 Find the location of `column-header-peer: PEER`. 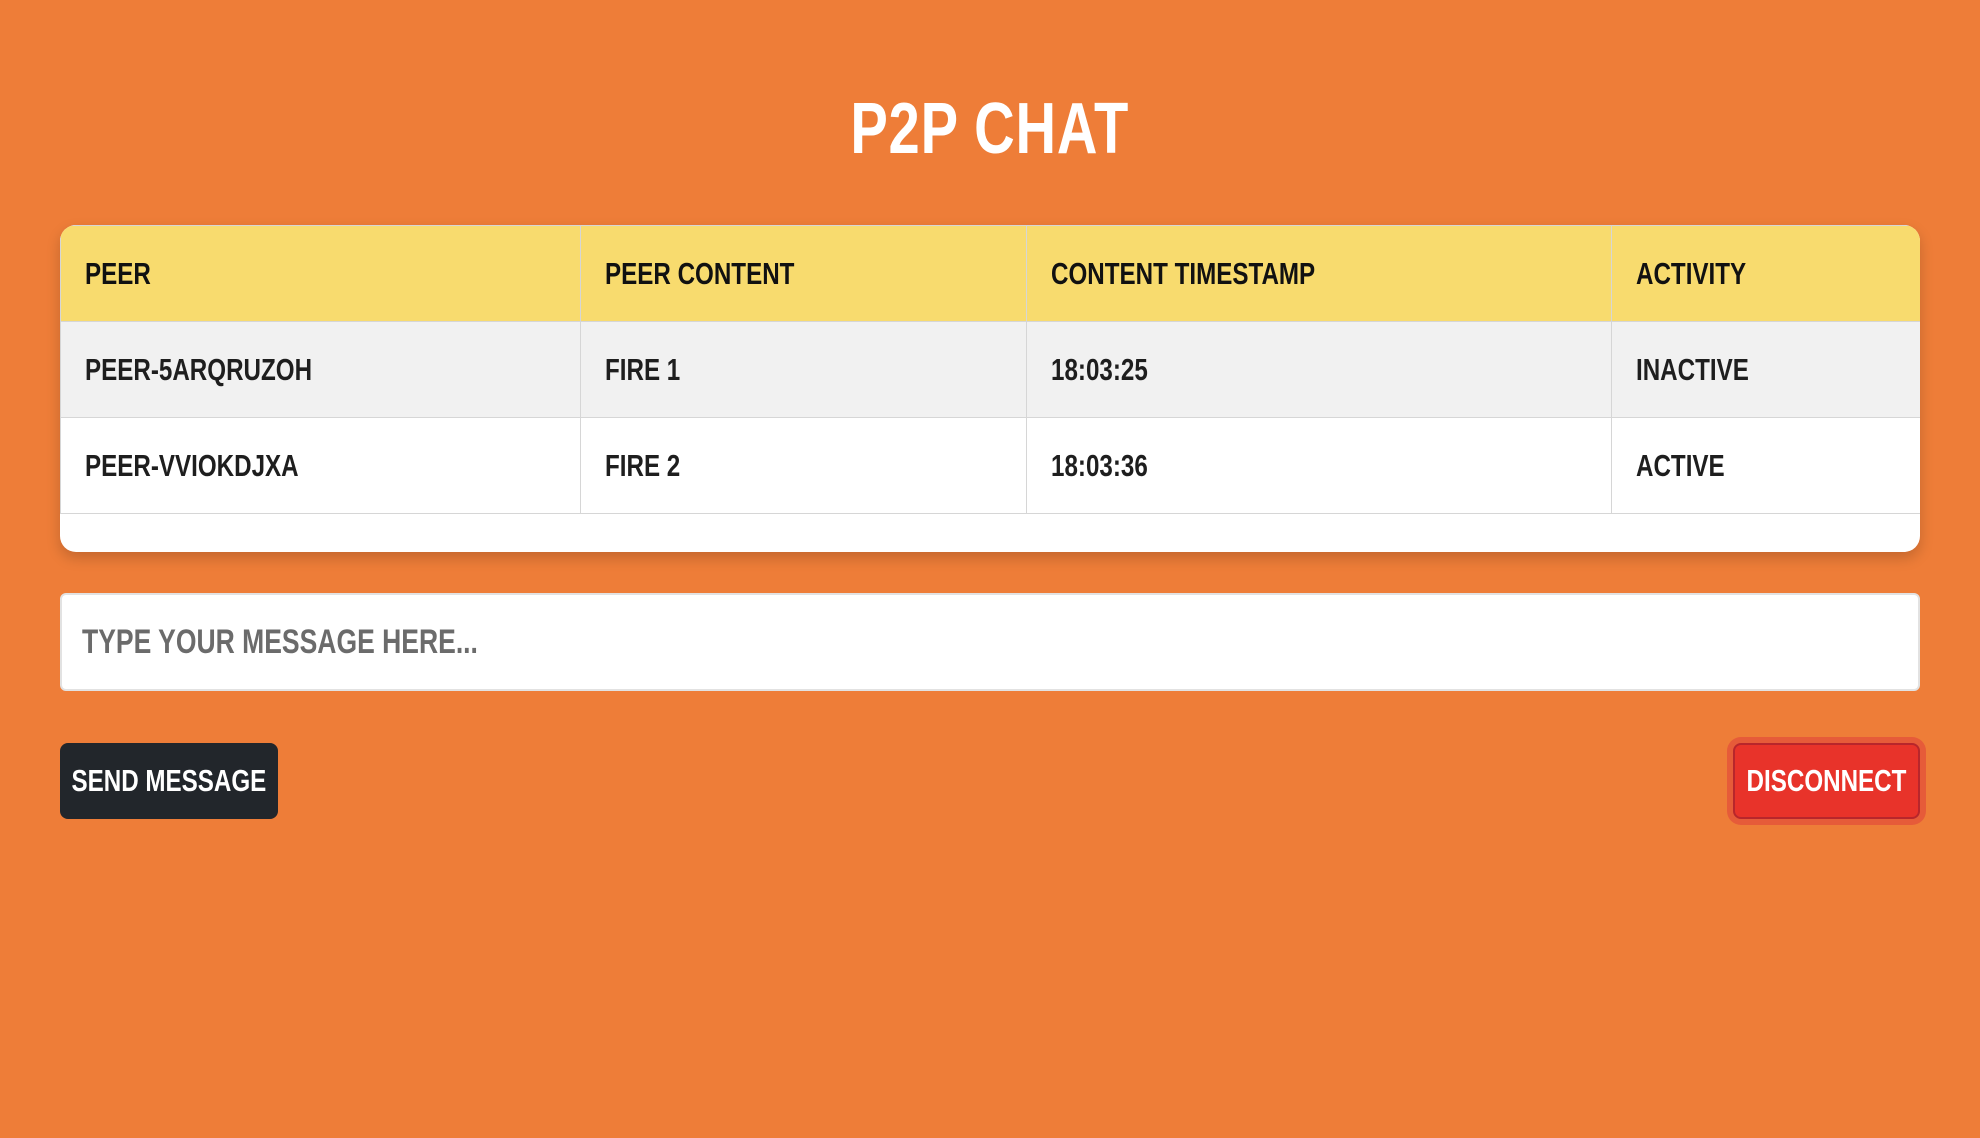

column-header-peer: PEER is located at coordinates (320, 273).